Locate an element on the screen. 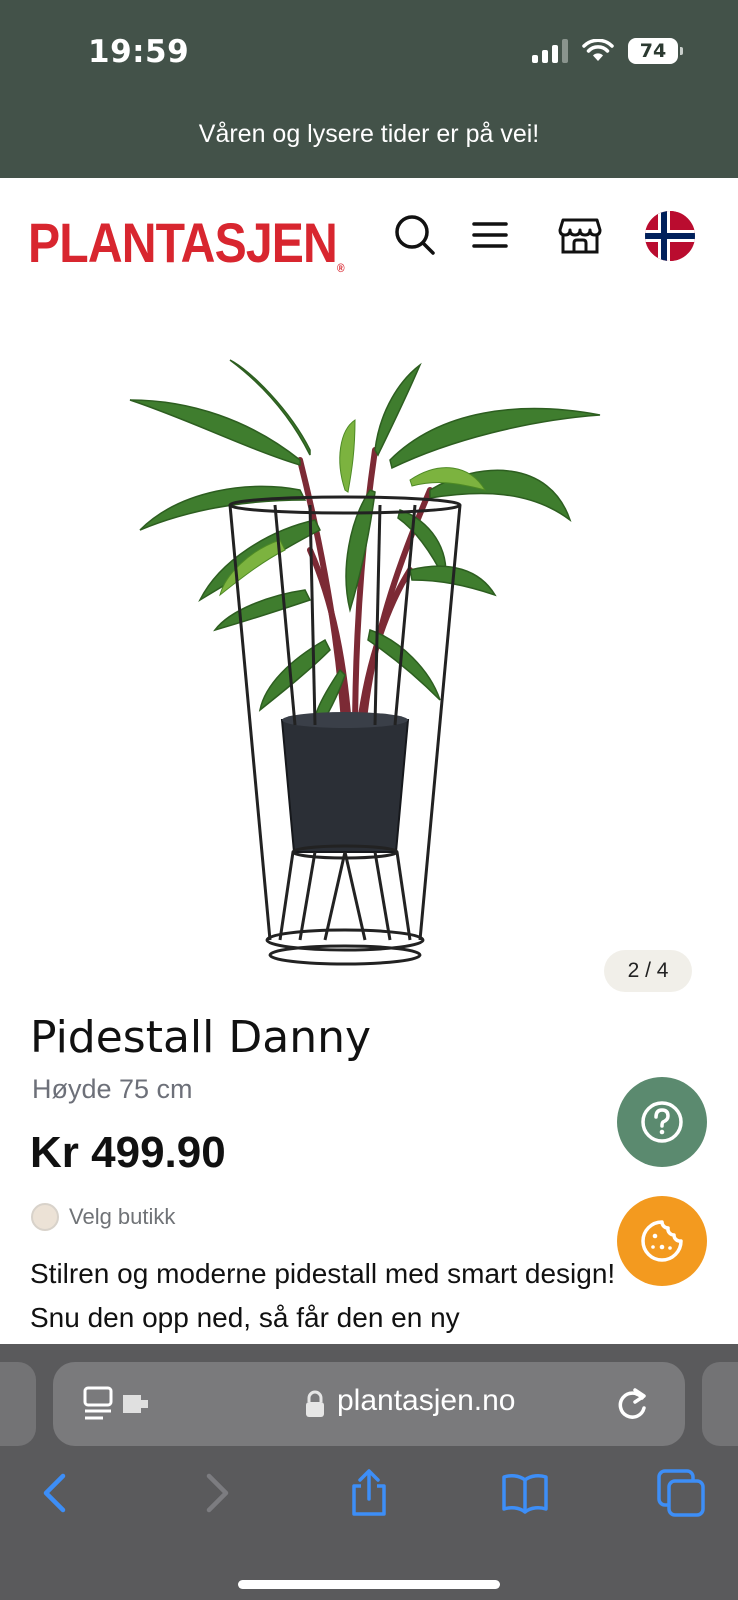 The height and width of the screenshot is (1600, 738). product-subtitle: Høyde 75 cm is located at coordinates (112, 1089).